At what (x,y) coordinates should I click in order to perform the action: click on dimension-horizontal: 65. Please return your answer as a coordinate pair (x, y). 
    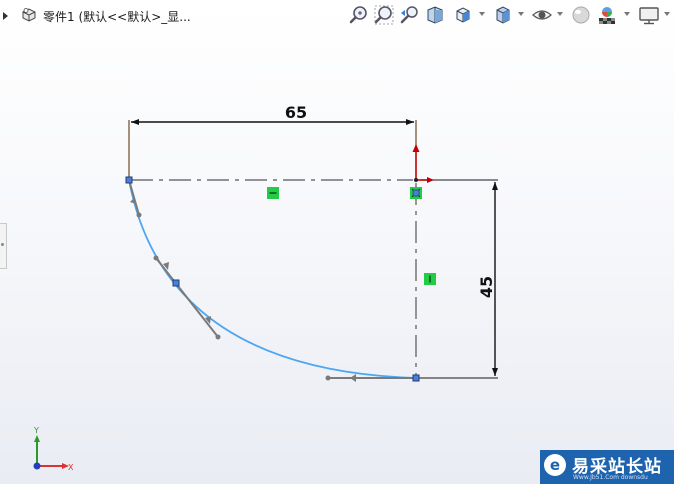
    Looking at the image, I should click on (272, 141).